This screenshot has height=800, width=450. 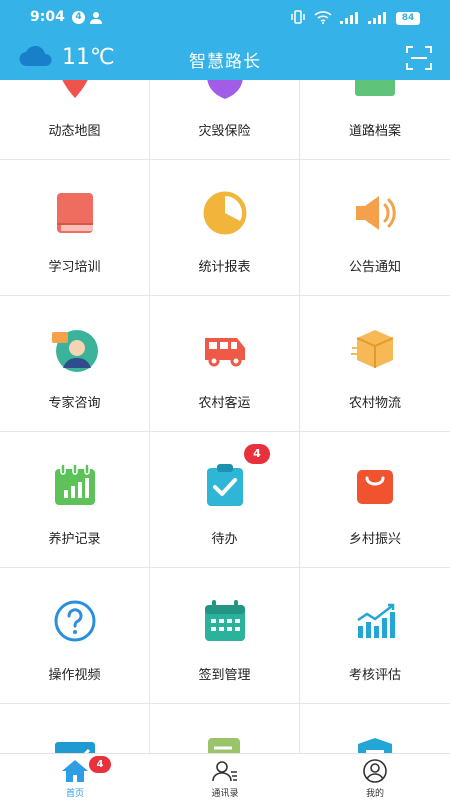 I want to click on status-time: 9:04, so click(x=47, y=17).